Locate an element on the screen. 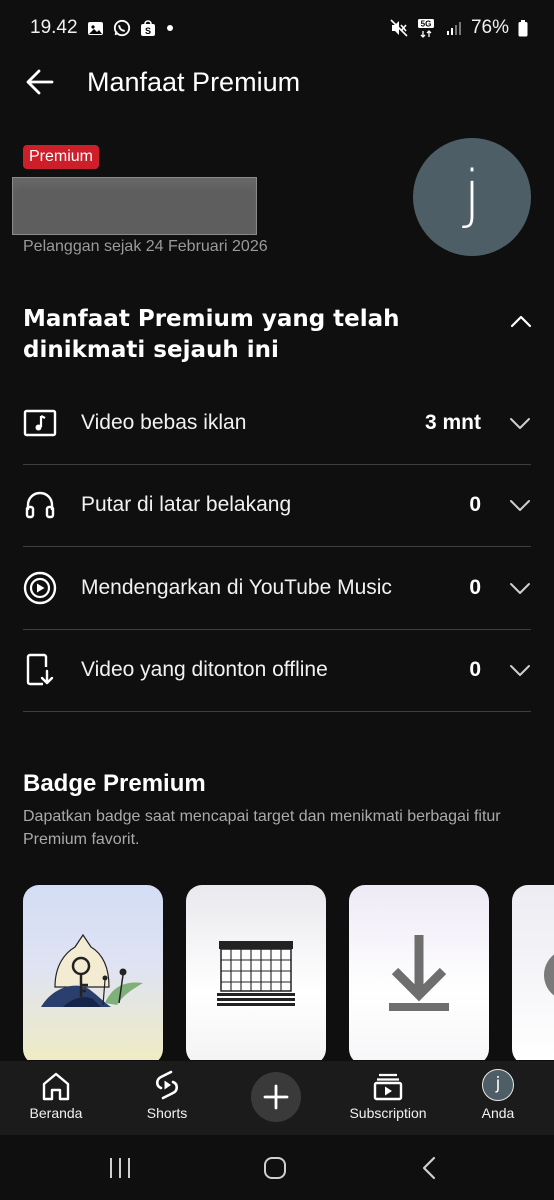  member-since-text: Pelanggan sejak 24 Februari 2026 is located at coordinates (145, 246).